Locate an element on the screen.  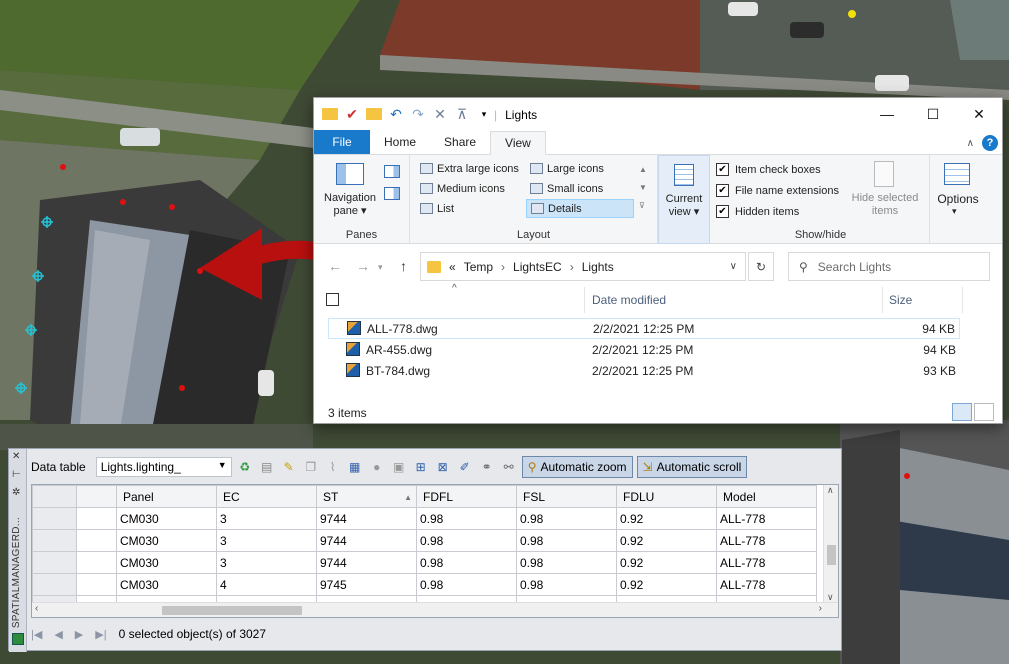
rename-icon: ⊼ is located at coordinates (462, 114).